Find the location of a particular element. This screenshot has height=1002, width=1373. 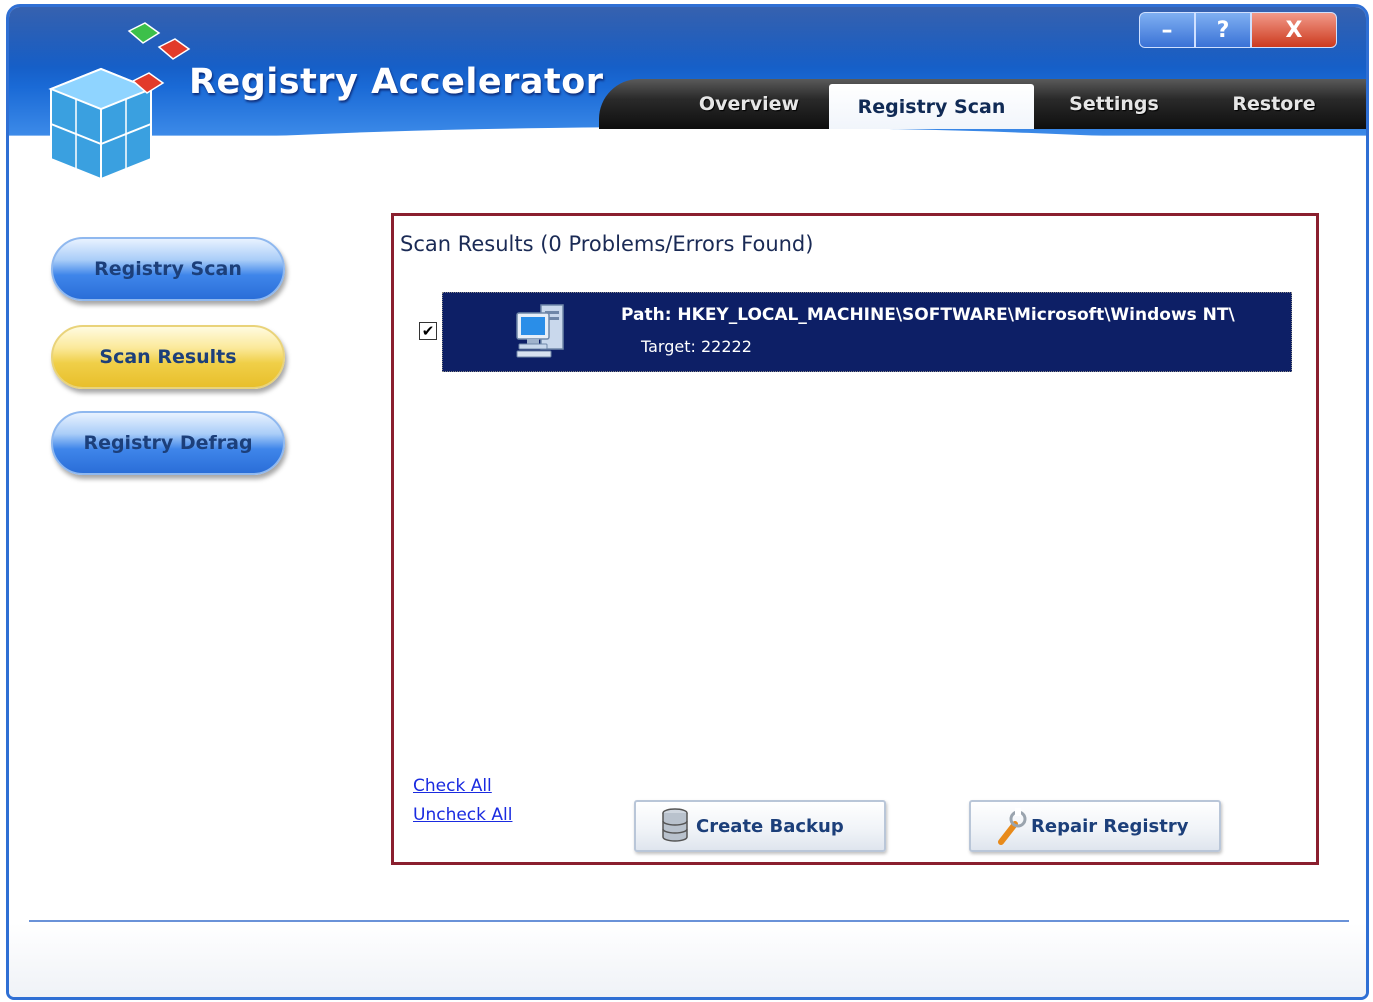

sidebar-item-scan-results: Scan Results is located at coordinates (168, 357).